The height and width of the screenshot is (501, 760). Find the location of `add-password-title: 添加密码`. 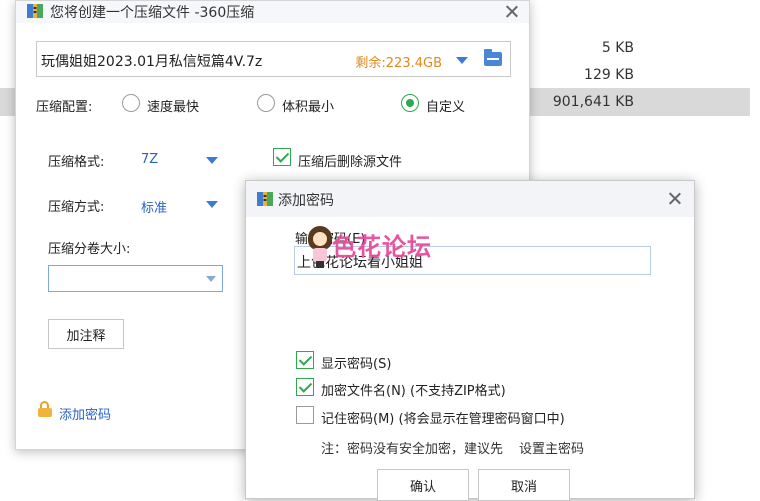

add-password-title: 添加密码 is located at coordinates (306, 201).